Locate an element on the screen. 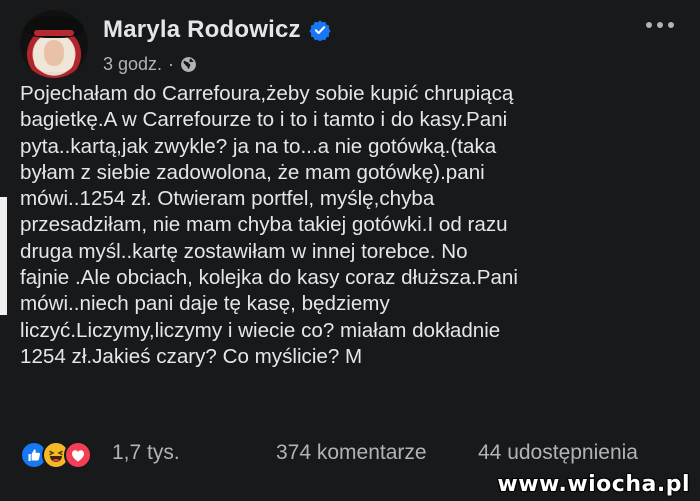 Image resolution: width=700 pixels, height=501 pixels. left-edge-strip is located at coordinates (3, 256).